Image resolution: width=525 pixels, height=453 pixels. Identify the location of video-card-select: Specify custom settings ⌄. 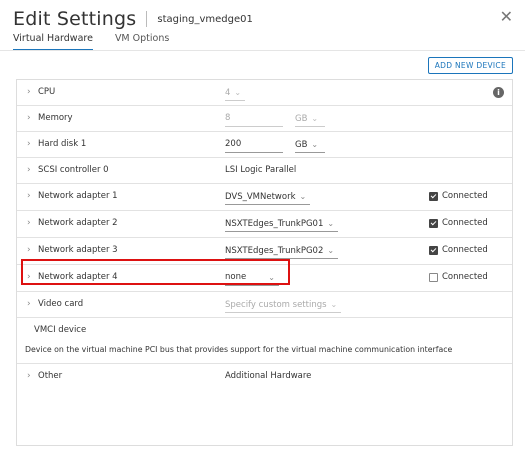
(283, 305).